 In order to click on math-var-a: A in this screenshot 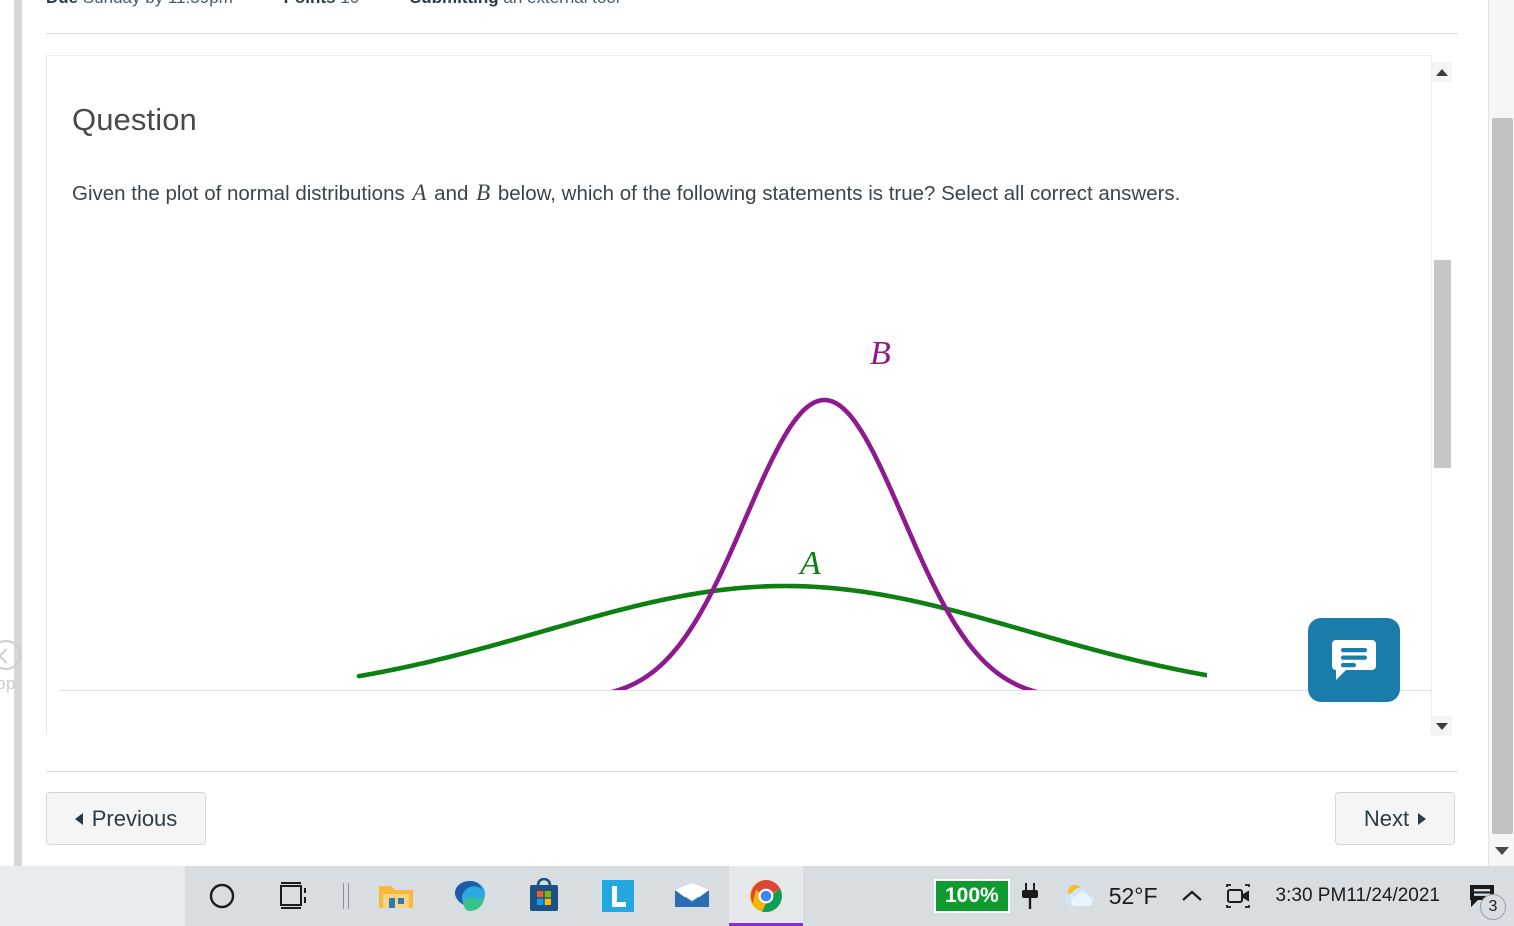, I will do `click(419, 192)`.